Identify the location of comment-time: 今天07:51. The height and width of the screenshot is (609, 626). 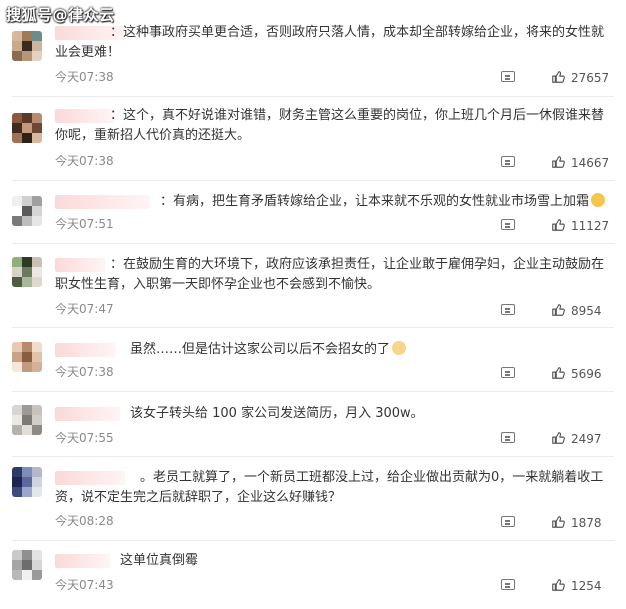
(84, 224).